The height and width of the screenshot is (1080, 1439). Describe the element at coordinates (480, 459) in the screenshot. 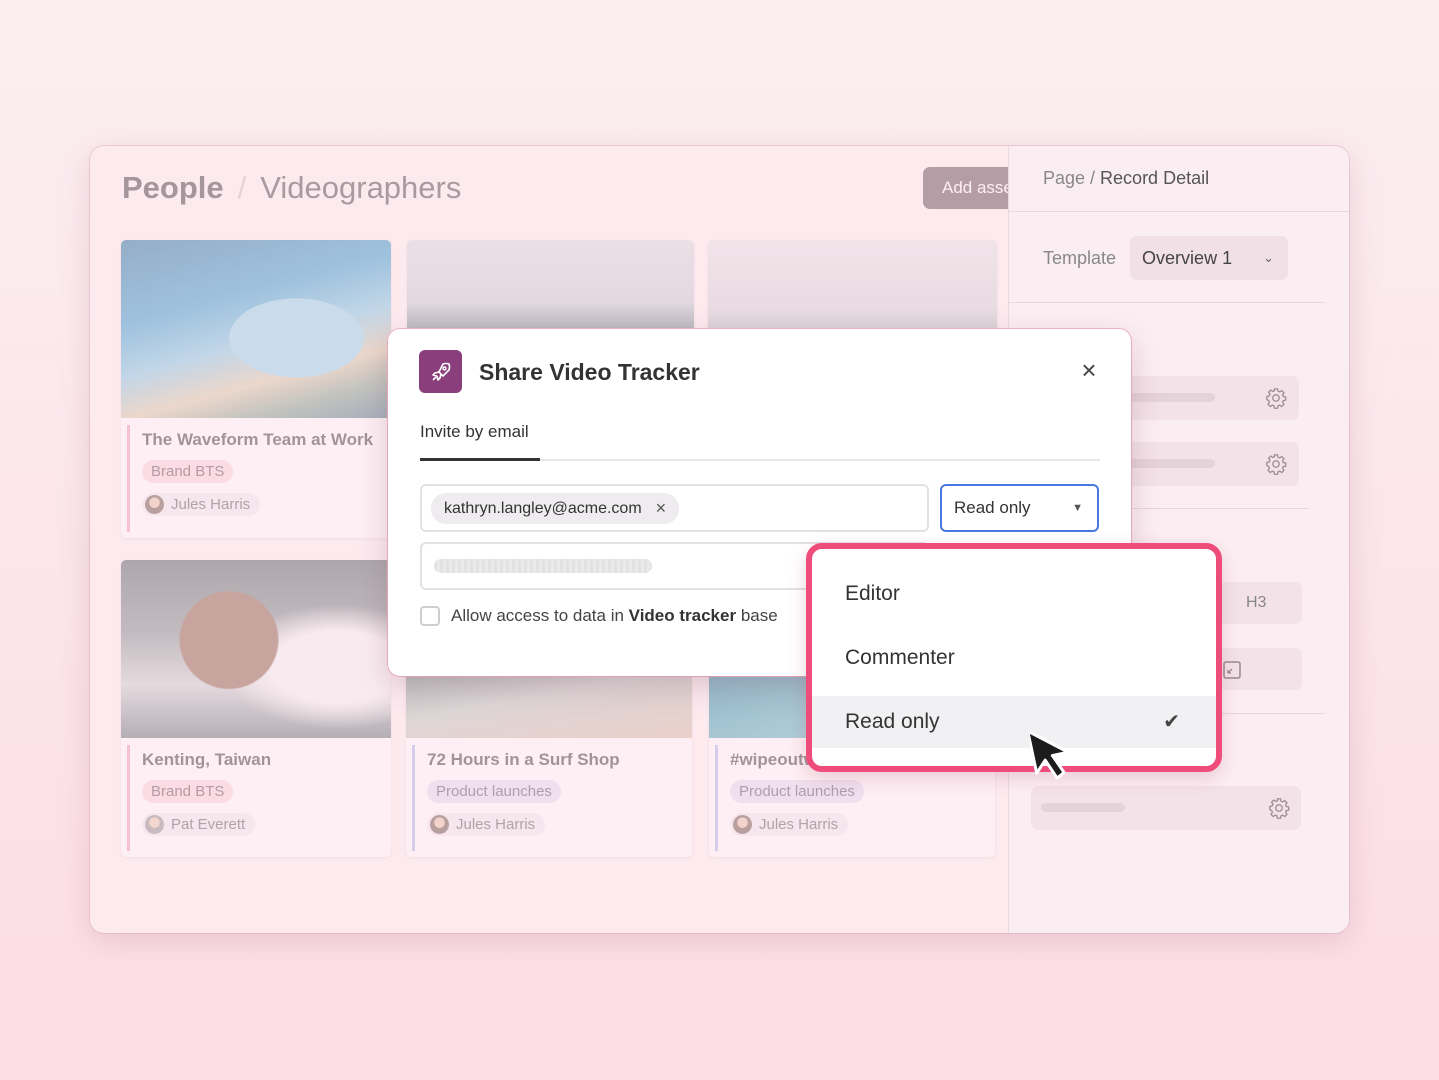

I see `active-tab-indicator` at that location.